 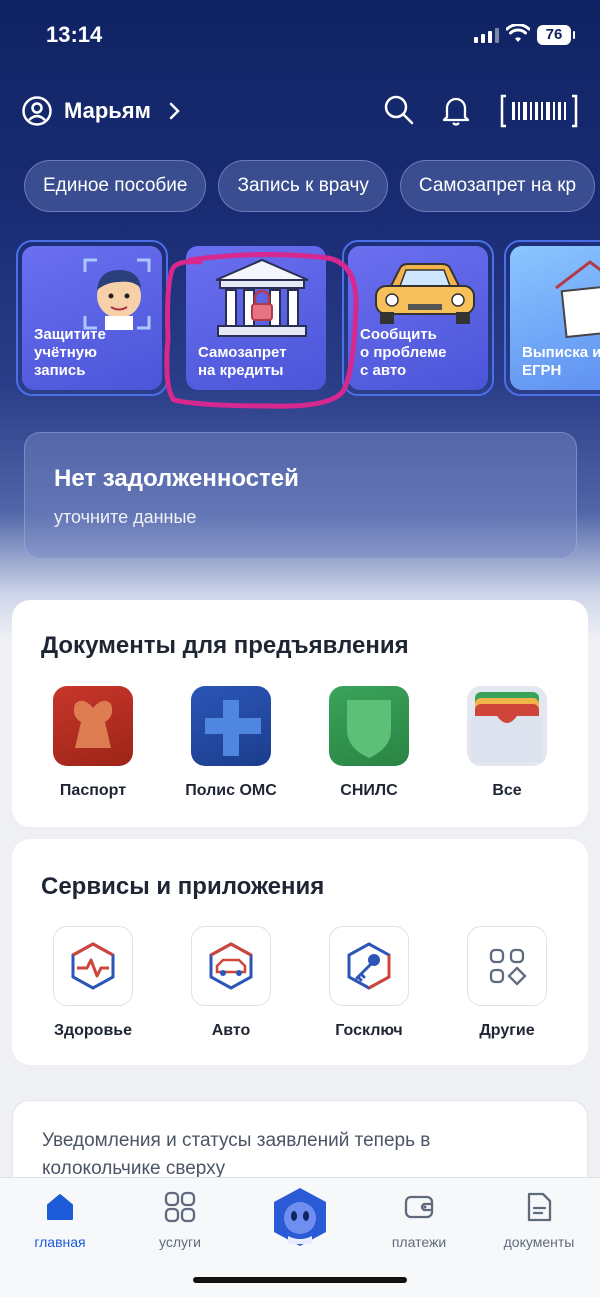 What do you see at coordinates (93, 726) in the screenshot?
I see `passport-icon` at bounding box center [93, 726].